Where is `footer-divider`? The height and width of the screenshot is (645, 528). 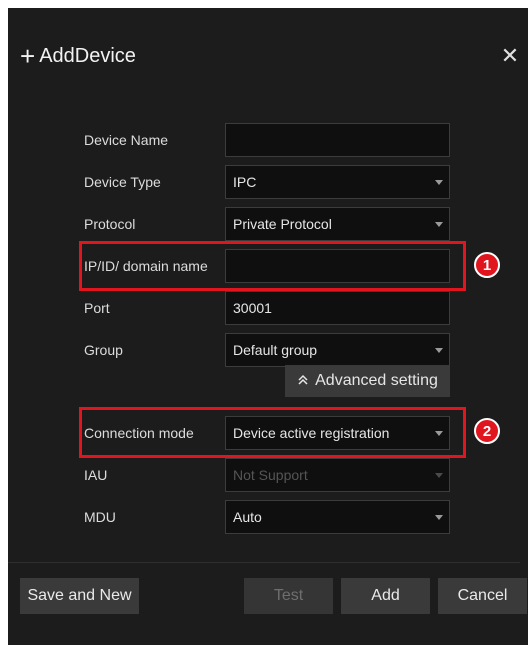 footer-divider is located at coordinates (264, 562).